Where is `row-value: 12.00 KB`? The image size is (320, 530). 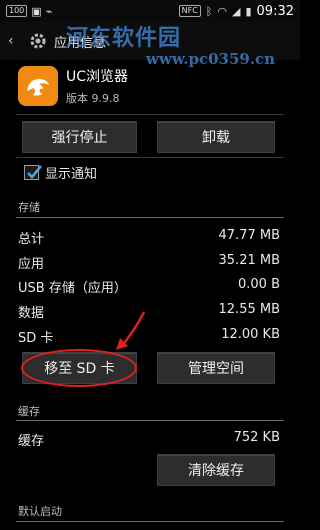
row-value: 12.00 KB is located at coordinates (250, 334).